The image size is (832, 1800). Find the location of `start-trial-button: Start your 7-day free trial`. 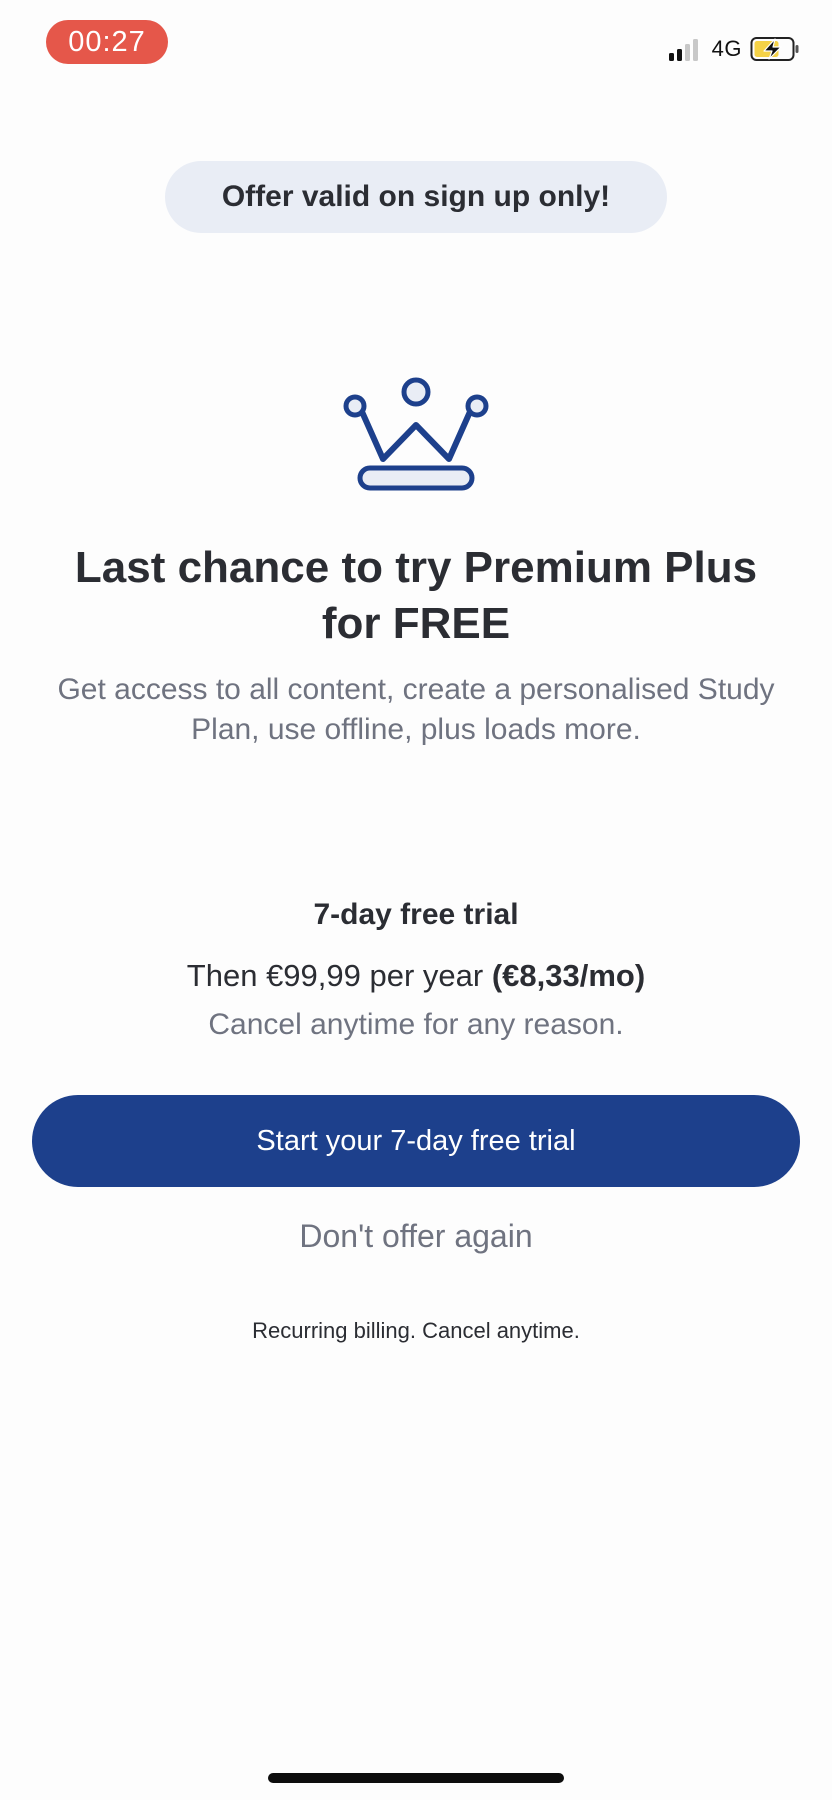

start-trial-button: Start your 7-day free trial is located at coordinates (416, 1141).